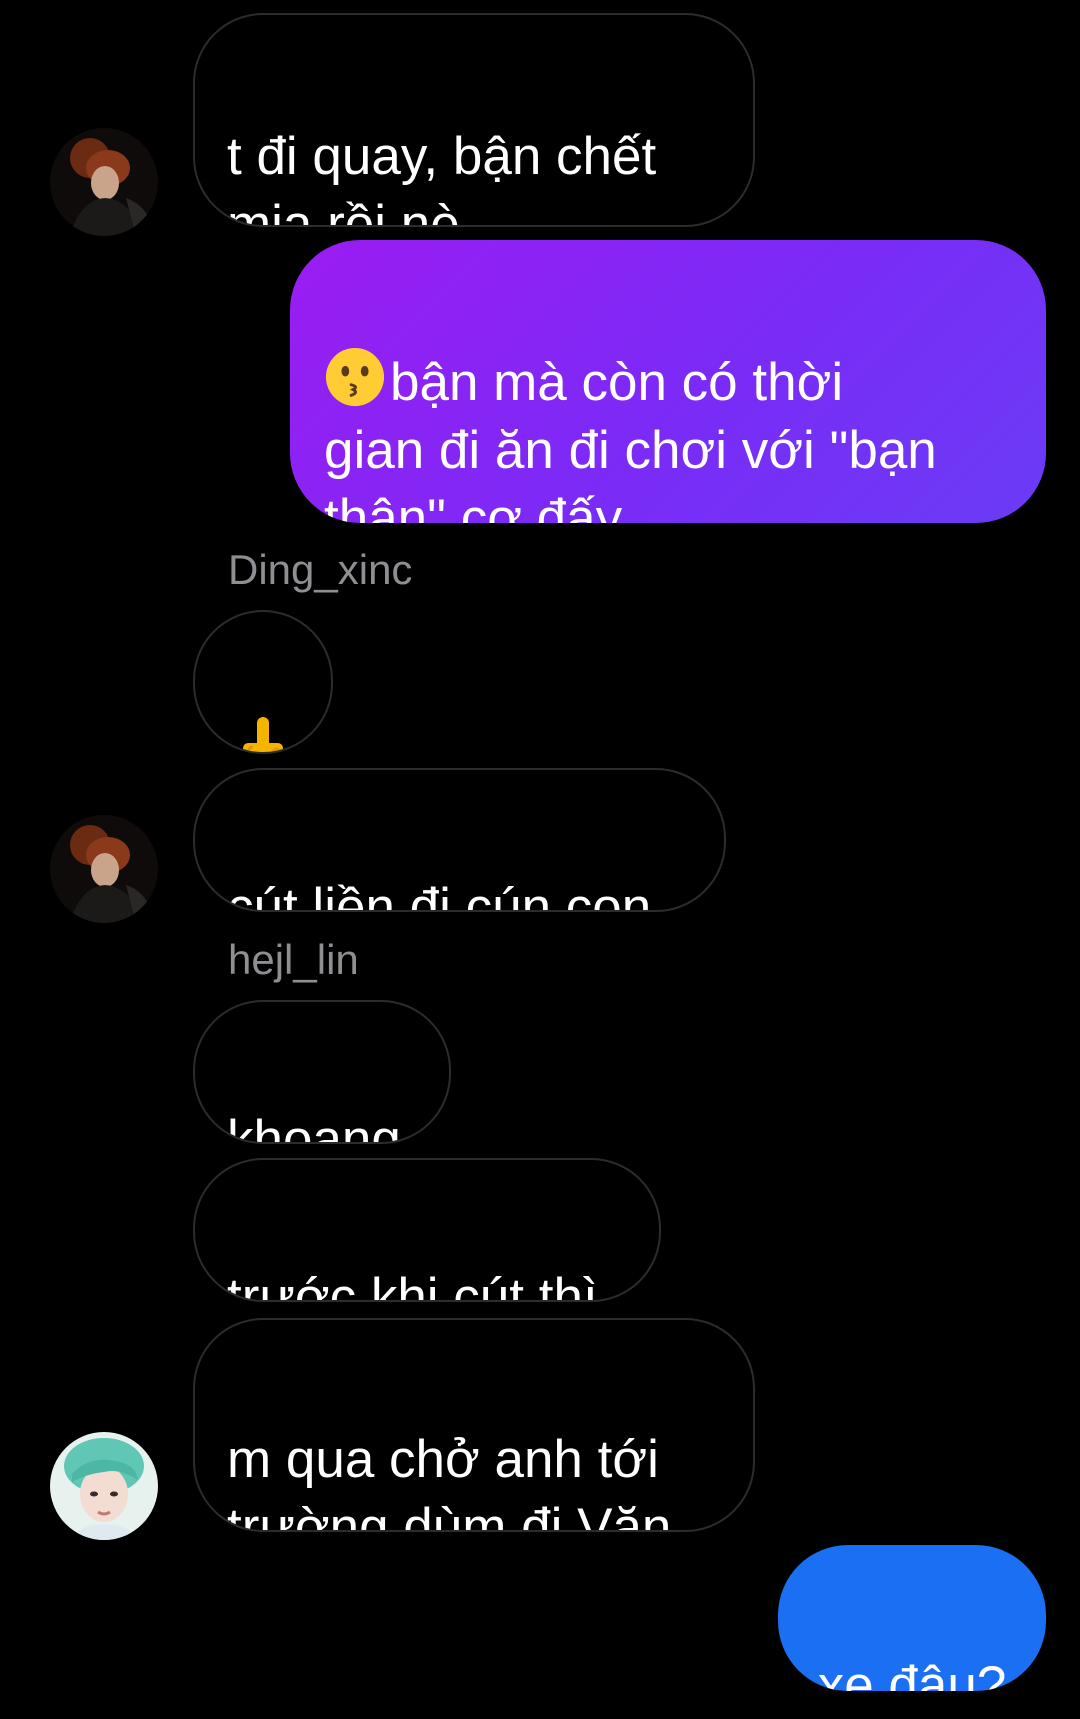 The height and width of the screenshot is (1719, 1080). Describe the element at coordinates (474, 1425) in the screenshot. I see `message-bubble-received: m qua chở anh tới trường dùm đi Văn` at that location.